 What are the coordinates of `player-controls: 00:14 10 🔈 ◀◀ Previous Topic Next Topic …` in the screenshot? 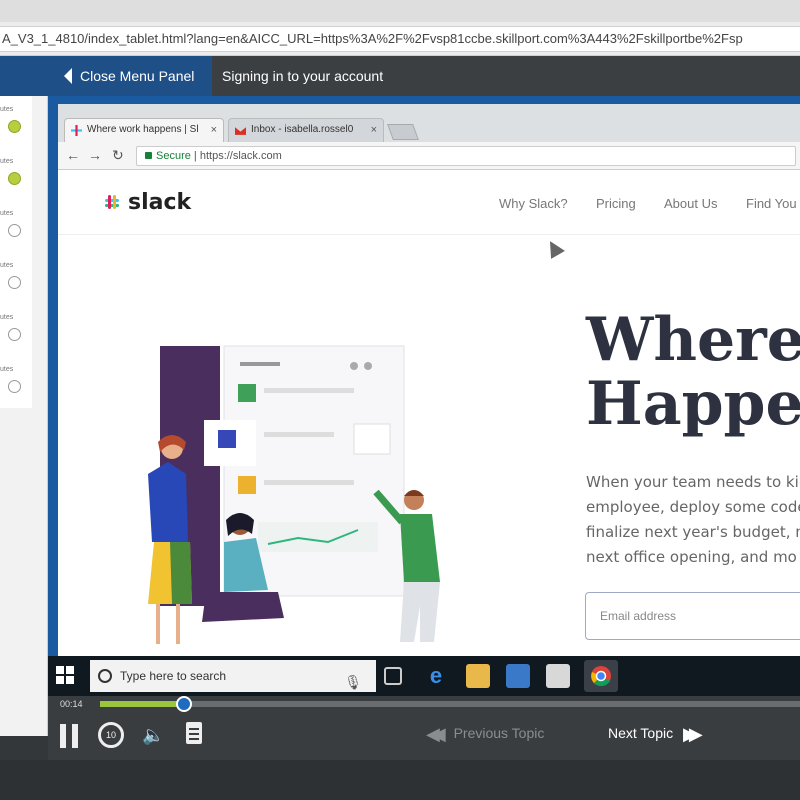 It's located at (424, 728).